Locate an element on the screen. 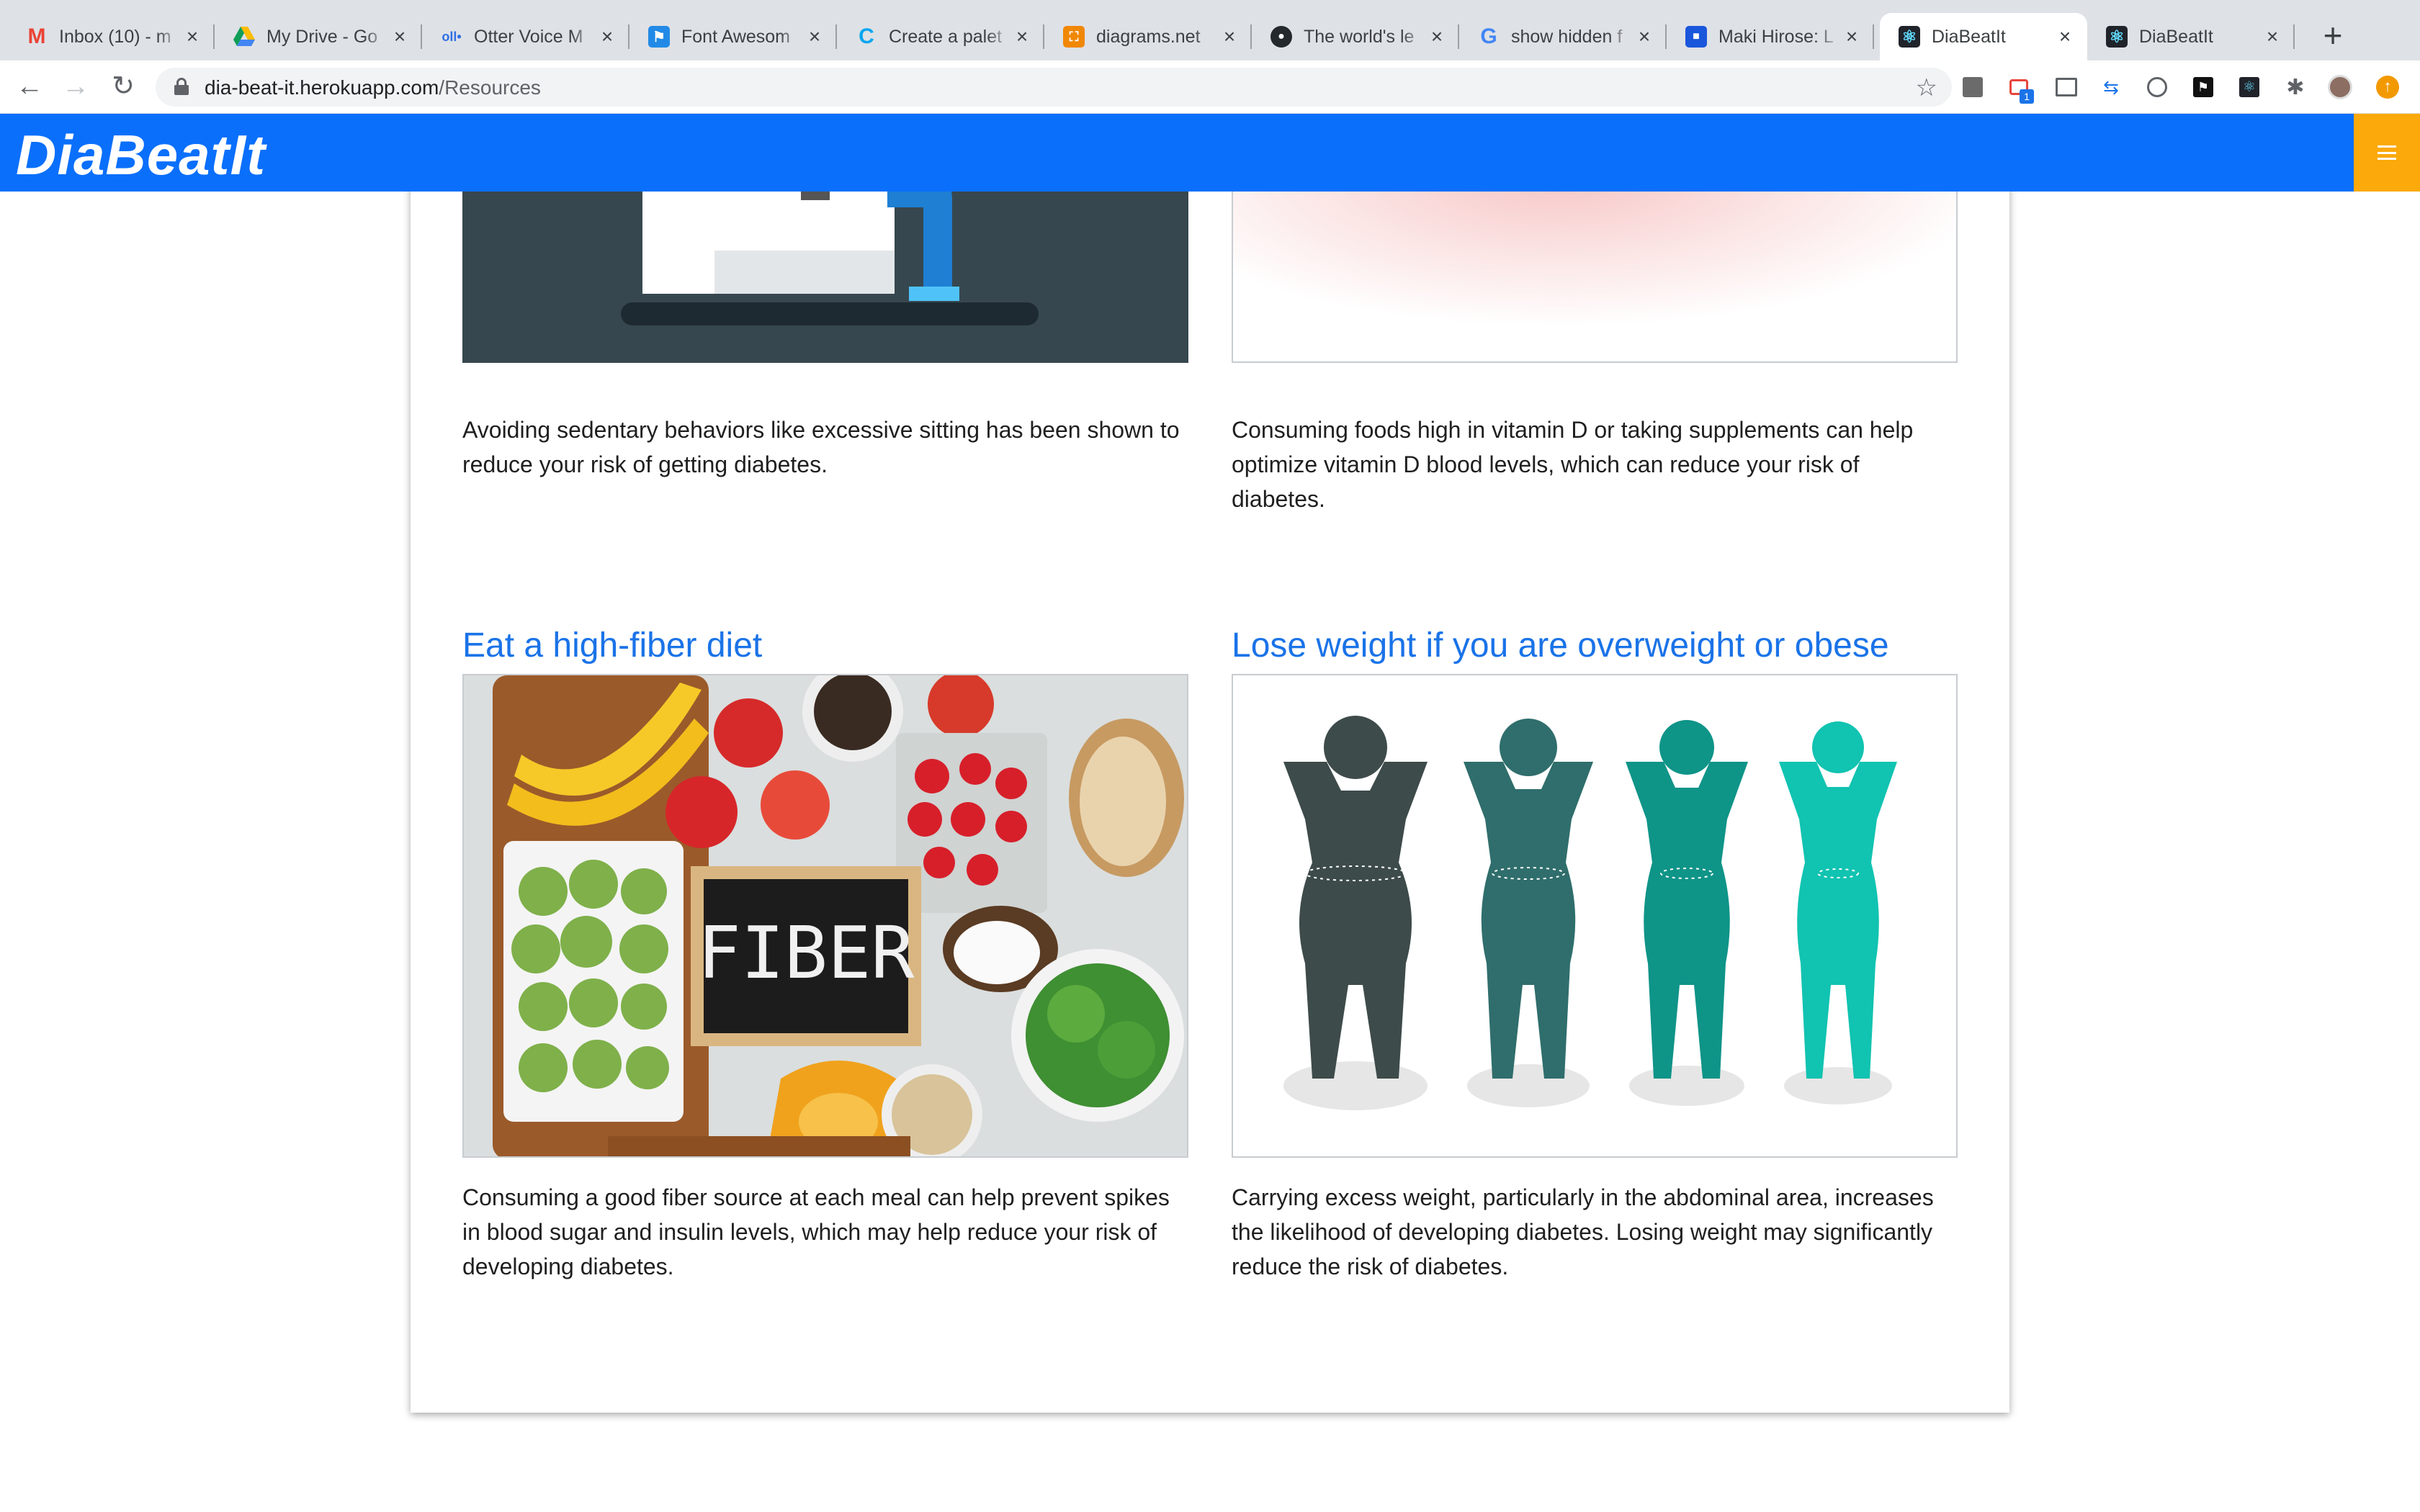 This screenshot has height=1512, width=2420. font-awesome-flag-icon: ⚑ is located at coordinates (659, 37).